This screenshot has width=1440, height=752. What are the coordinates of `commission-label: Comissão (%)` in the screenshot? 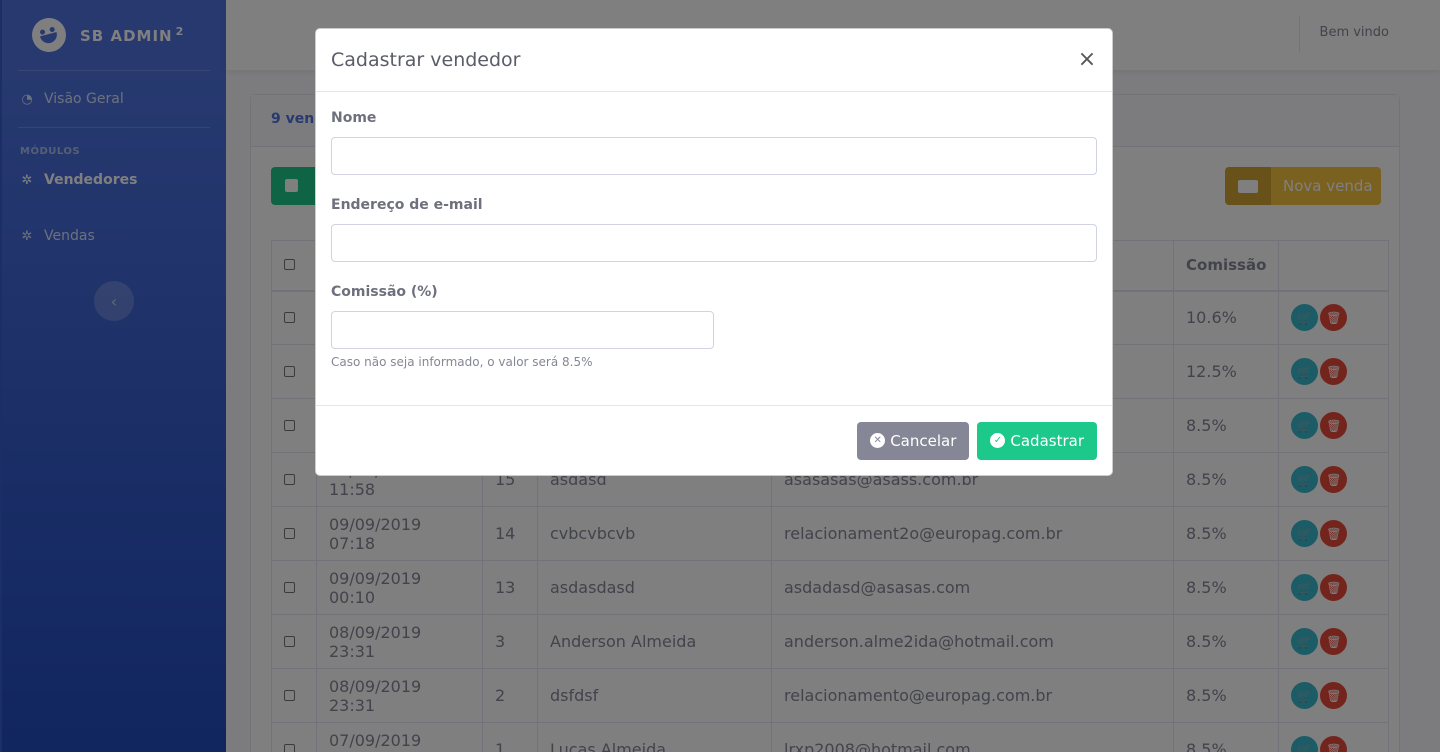 It's located at (384, 292).